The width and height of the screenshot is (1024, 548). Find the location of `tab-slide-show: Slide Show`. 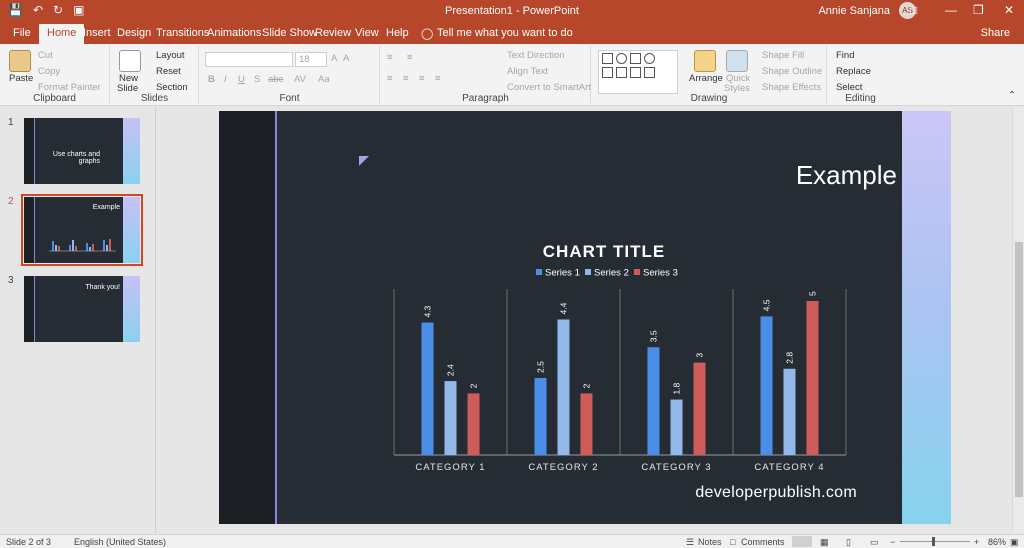

tab-slide-show: Slide Show is located at coordinates (289, 33).